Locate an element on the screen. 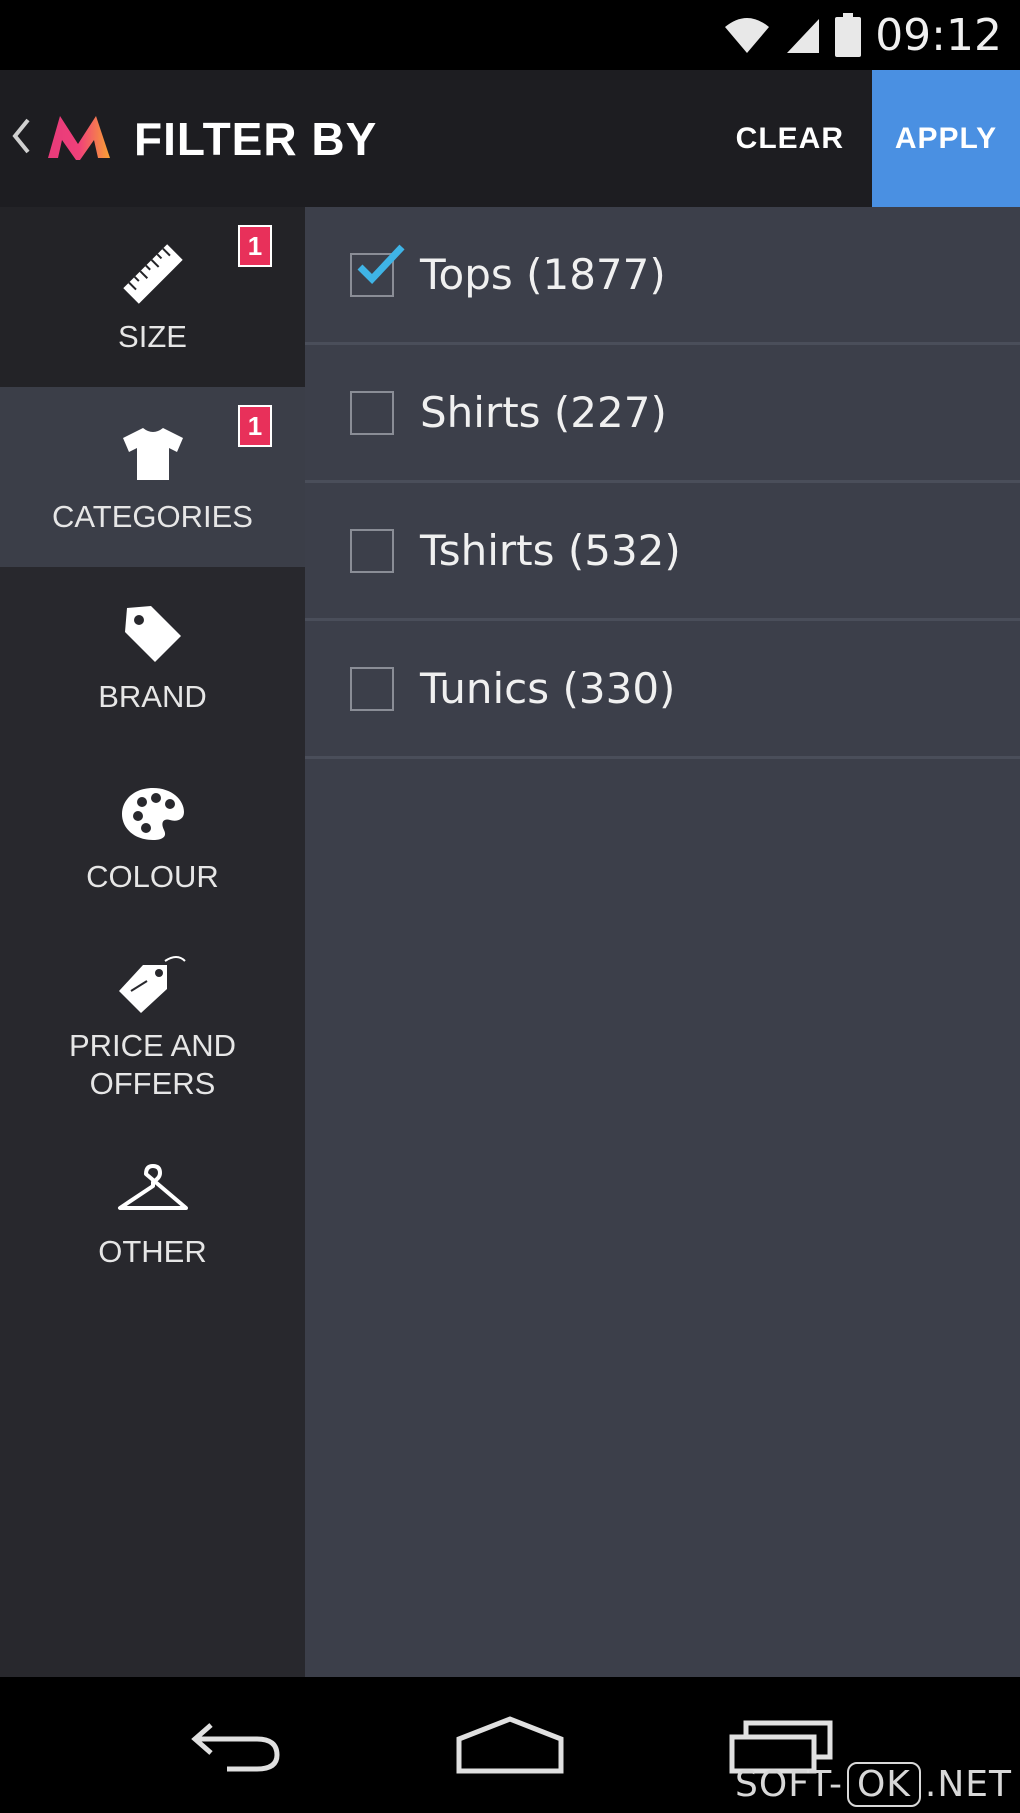 This screenshot has height=1813, width=1020. sidebar-item-colour: COLOUR is located at coordinates (152, 837).